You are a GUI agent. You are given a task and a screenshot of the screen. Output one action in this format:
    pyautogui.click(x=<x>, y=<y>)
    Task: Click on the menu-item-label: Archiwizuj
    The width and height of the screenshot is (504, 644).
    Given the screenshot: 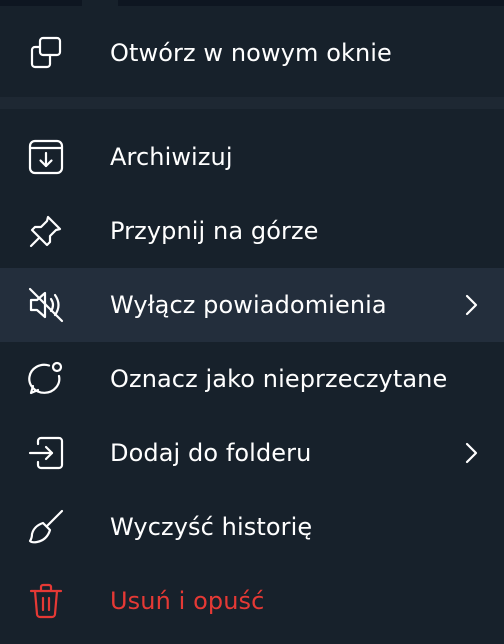 What is the action you would take?
    pyautogui.click(x=171, y=157)
    